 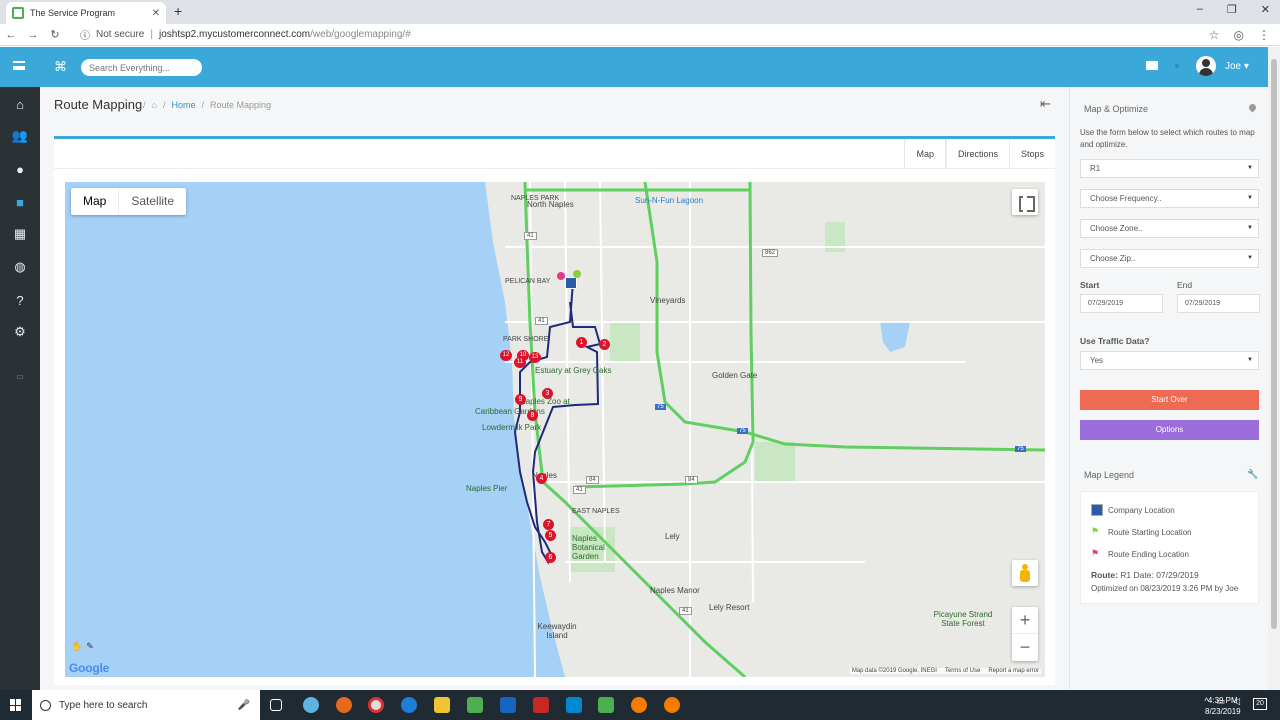 I want to click on stop-marker: 1, so click(x=581, y=342).